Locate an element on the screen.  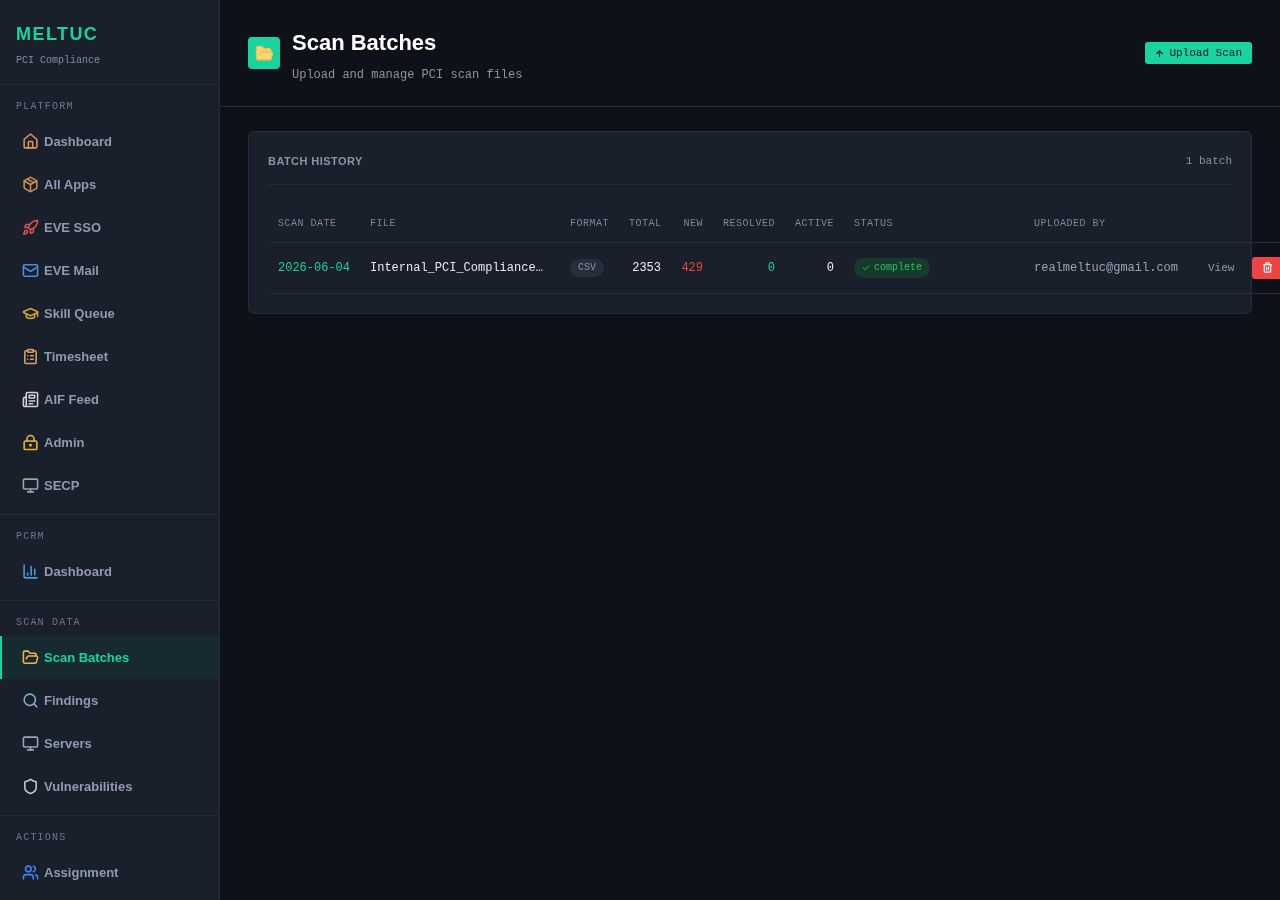
page-title: Scan Batches is located at coordinates (364, 43).